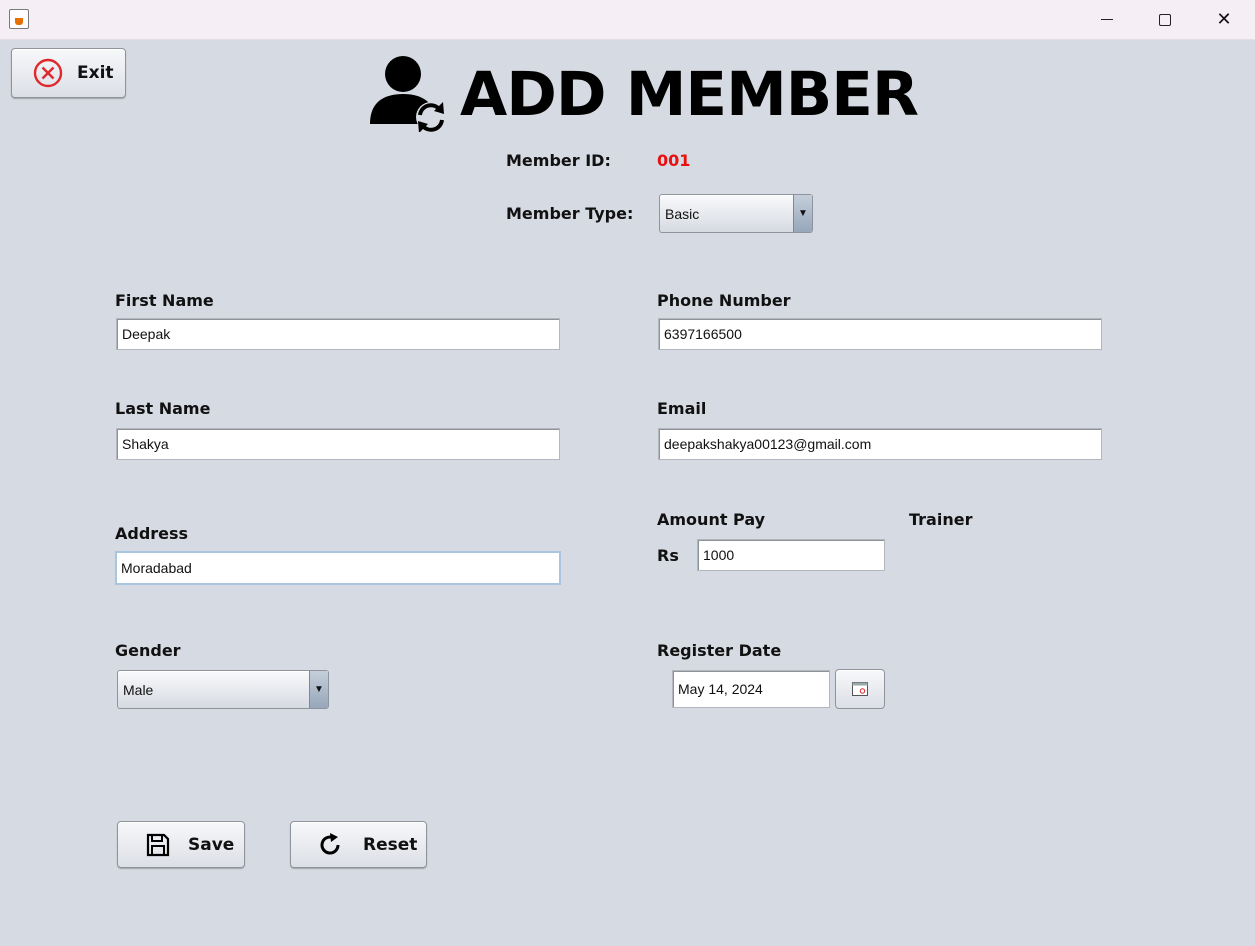  What do you see at coordinates (689, 94) in the screenshot?
I see `page-title: ADD MEMBER` at bounding box center [689, 94].